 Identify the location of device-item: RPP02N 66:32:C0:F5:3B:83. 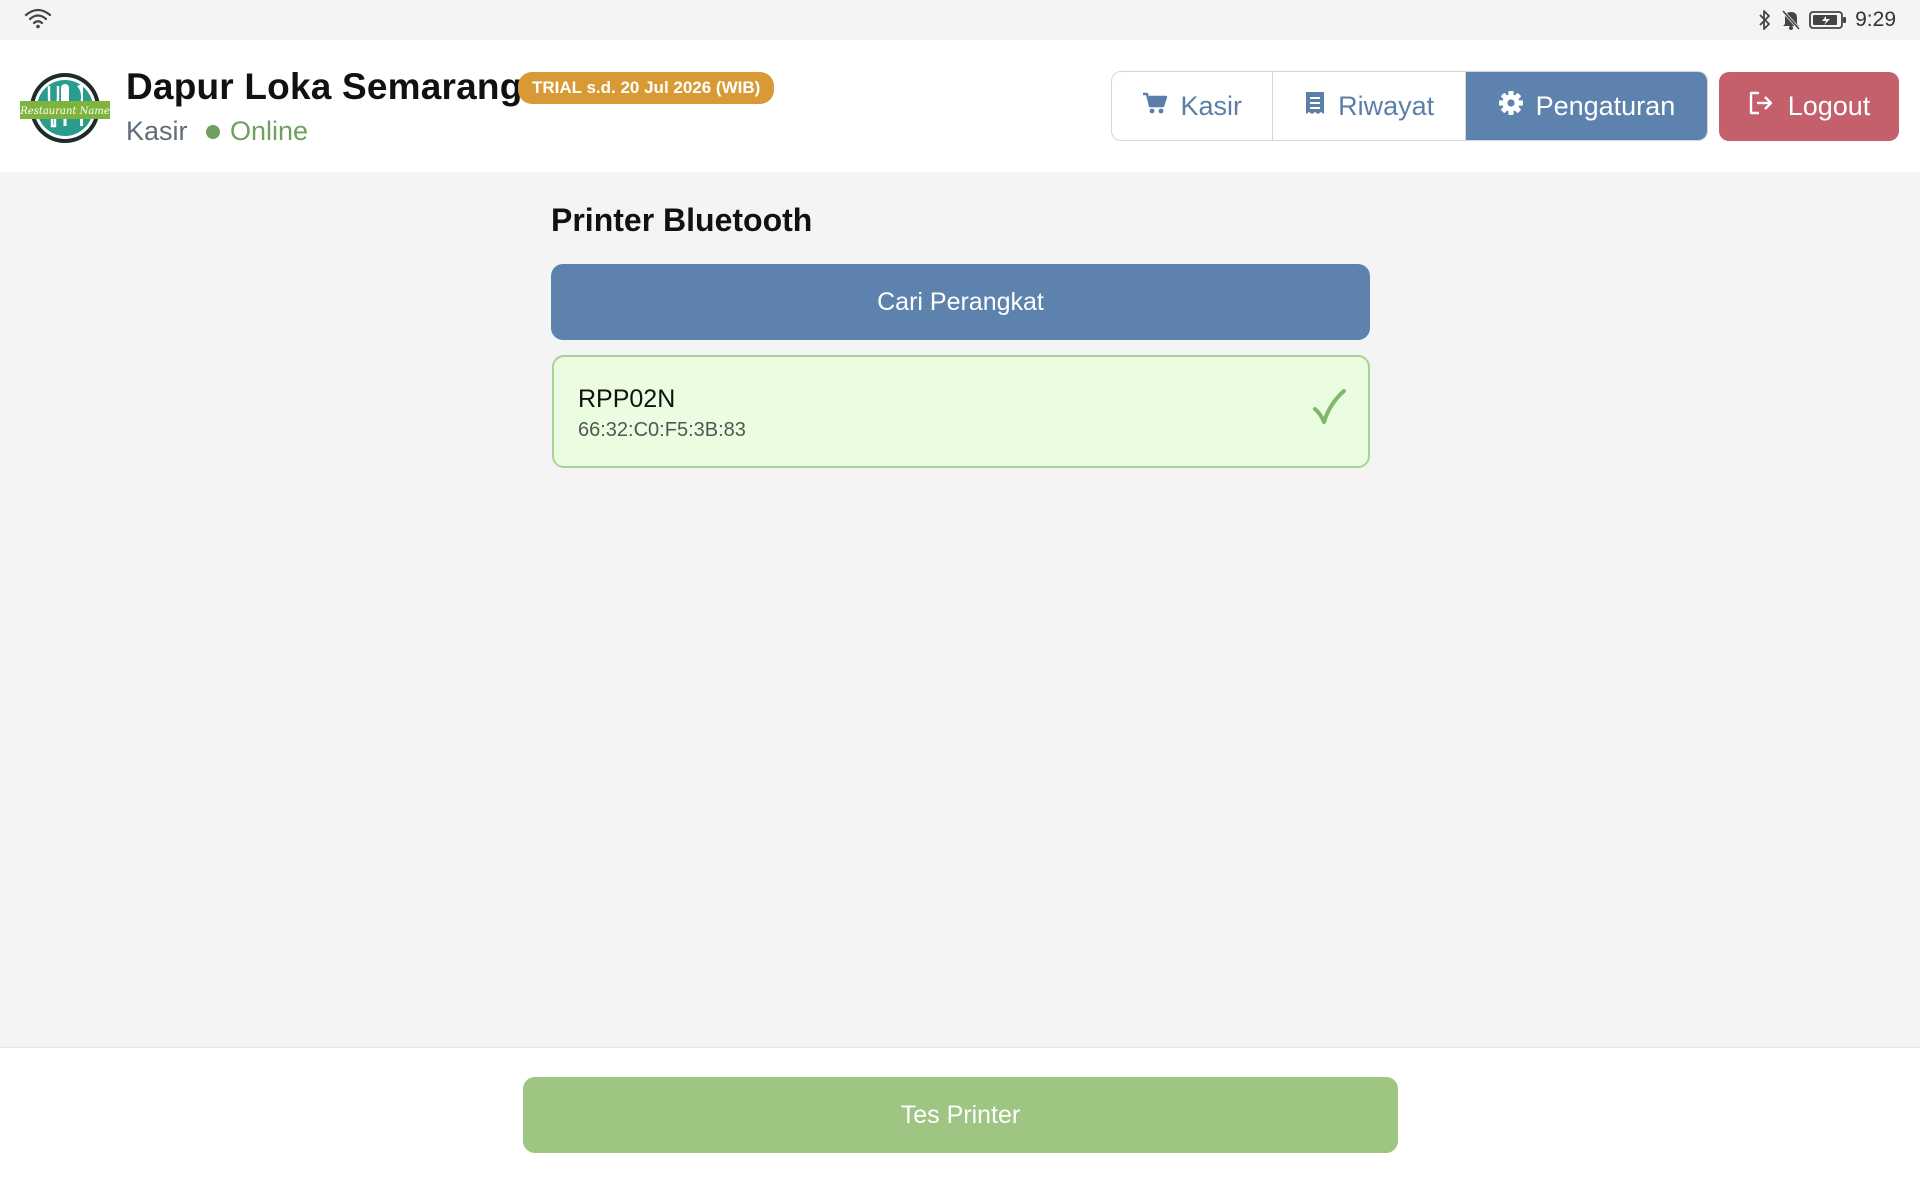
(961, 411).